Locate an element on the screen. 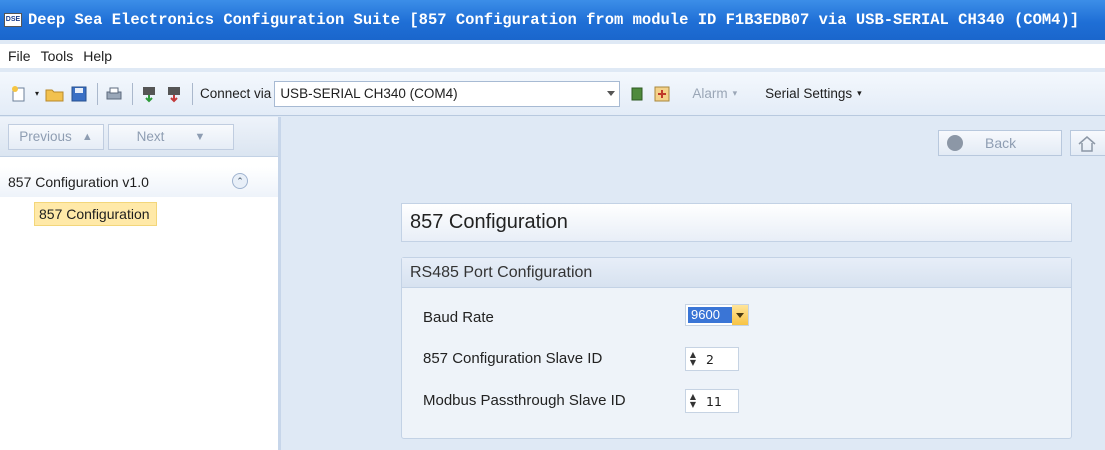  save-icon is located at coordinates (79, 94).